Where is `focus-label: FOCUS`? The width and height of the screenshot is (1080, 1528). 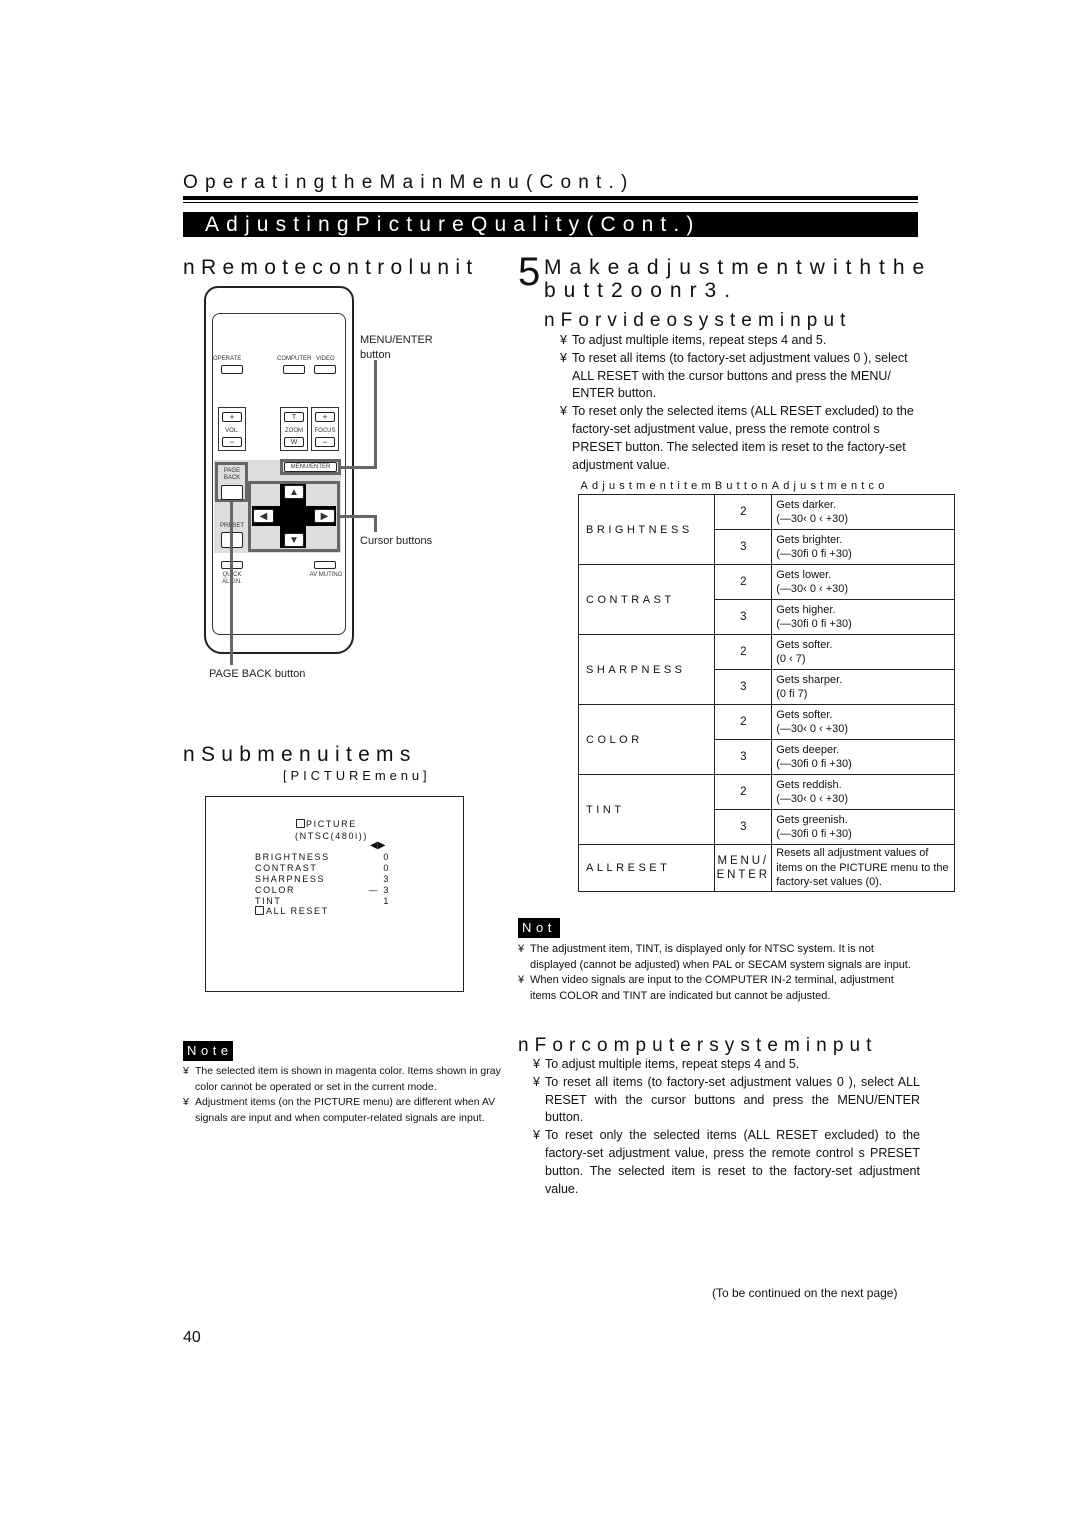 focus-label: FOCUS is located at coordinates (325, 431).